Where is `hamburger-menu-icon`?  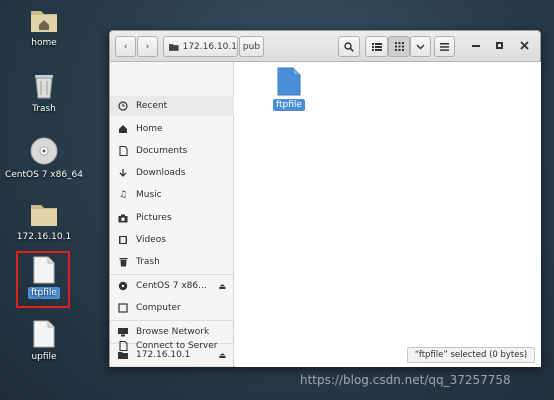
hamburger-menu-icon is located at coordinates (444, 46).